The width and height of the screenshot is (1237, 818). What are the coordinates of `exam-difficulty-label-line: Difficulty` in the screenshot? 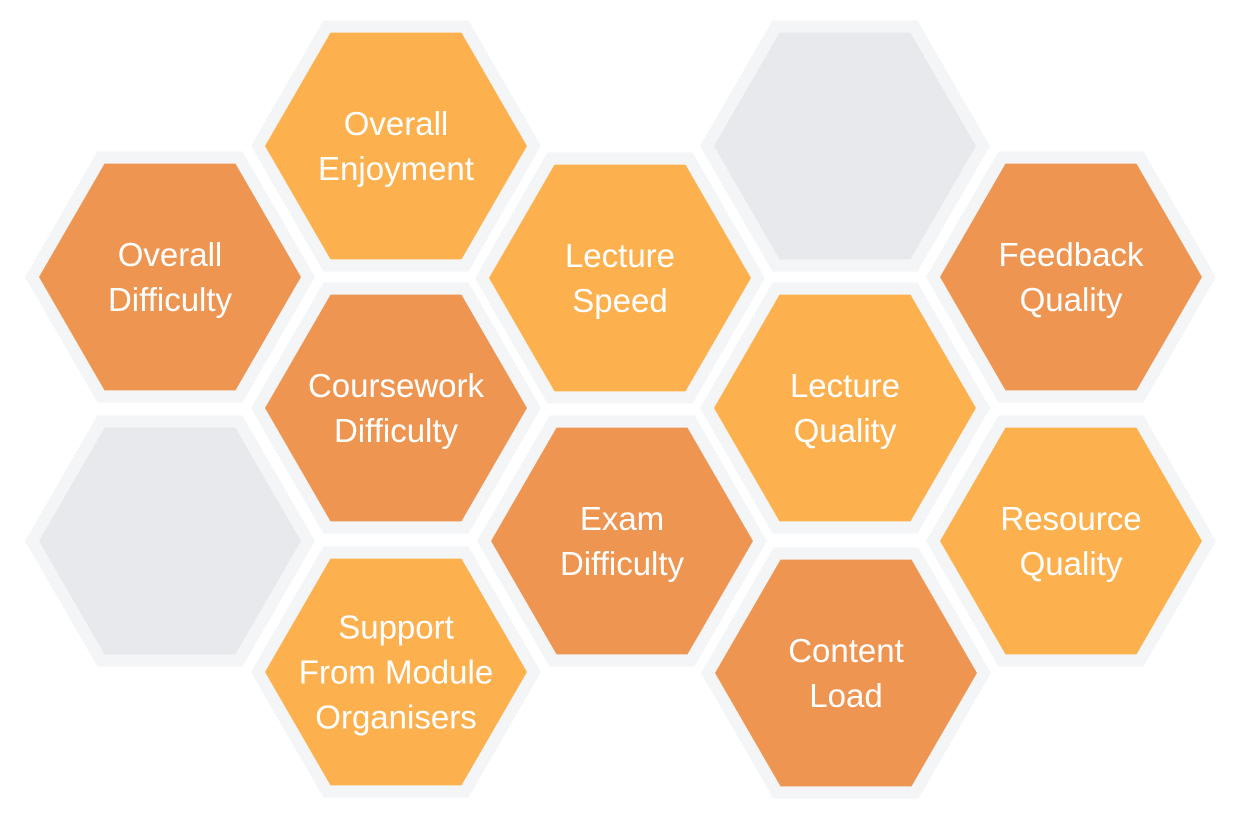 It's located at (622, 563).